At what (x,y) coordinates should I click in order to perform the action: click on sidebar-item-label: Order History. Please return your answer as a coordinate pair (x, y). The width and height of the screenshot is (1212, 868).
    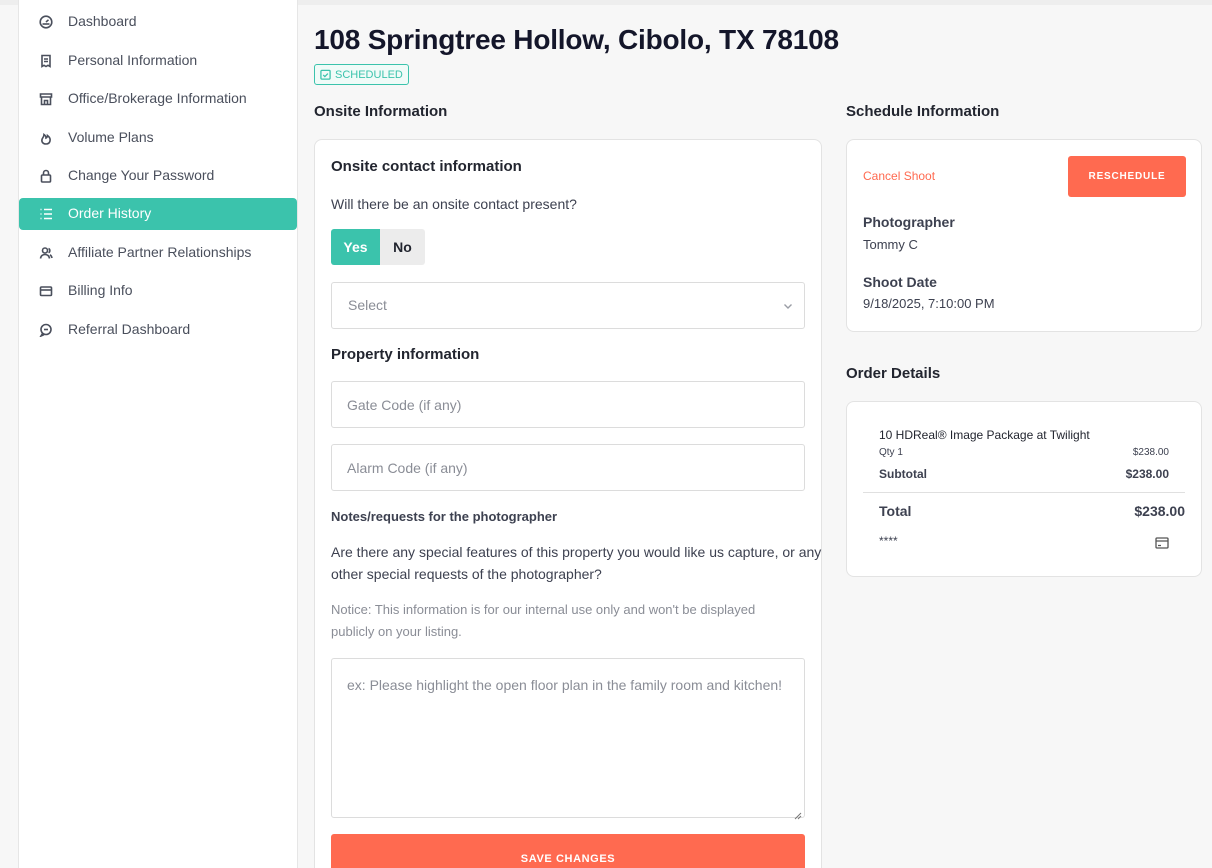
    Looking at the image, I should click on (110, 213).